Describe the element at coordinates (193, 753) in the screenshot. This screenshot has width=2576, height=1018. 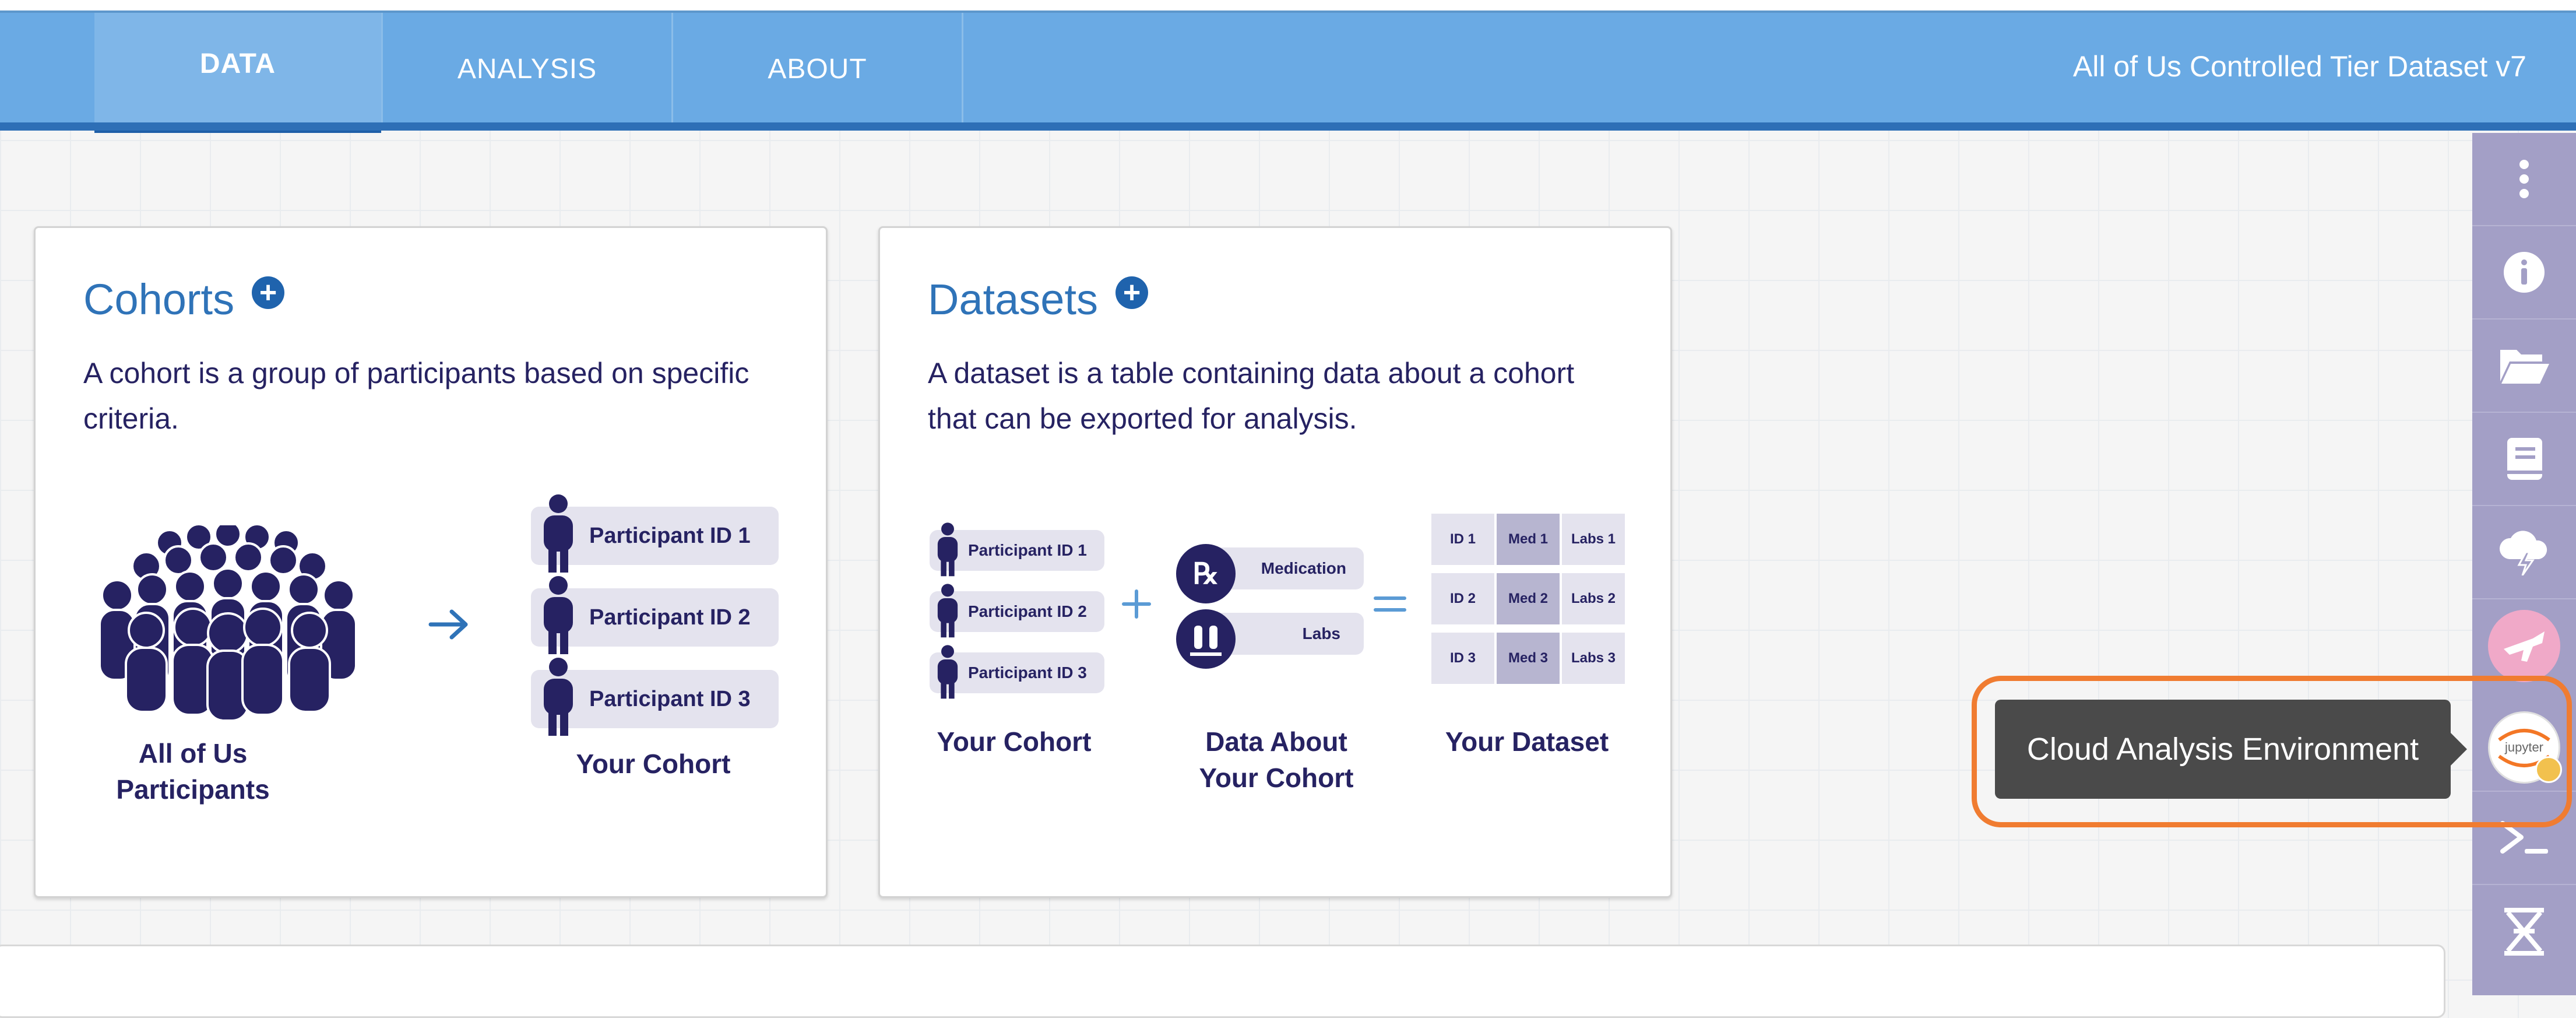
I see `crowd-label-line1: All of Us` at that location.